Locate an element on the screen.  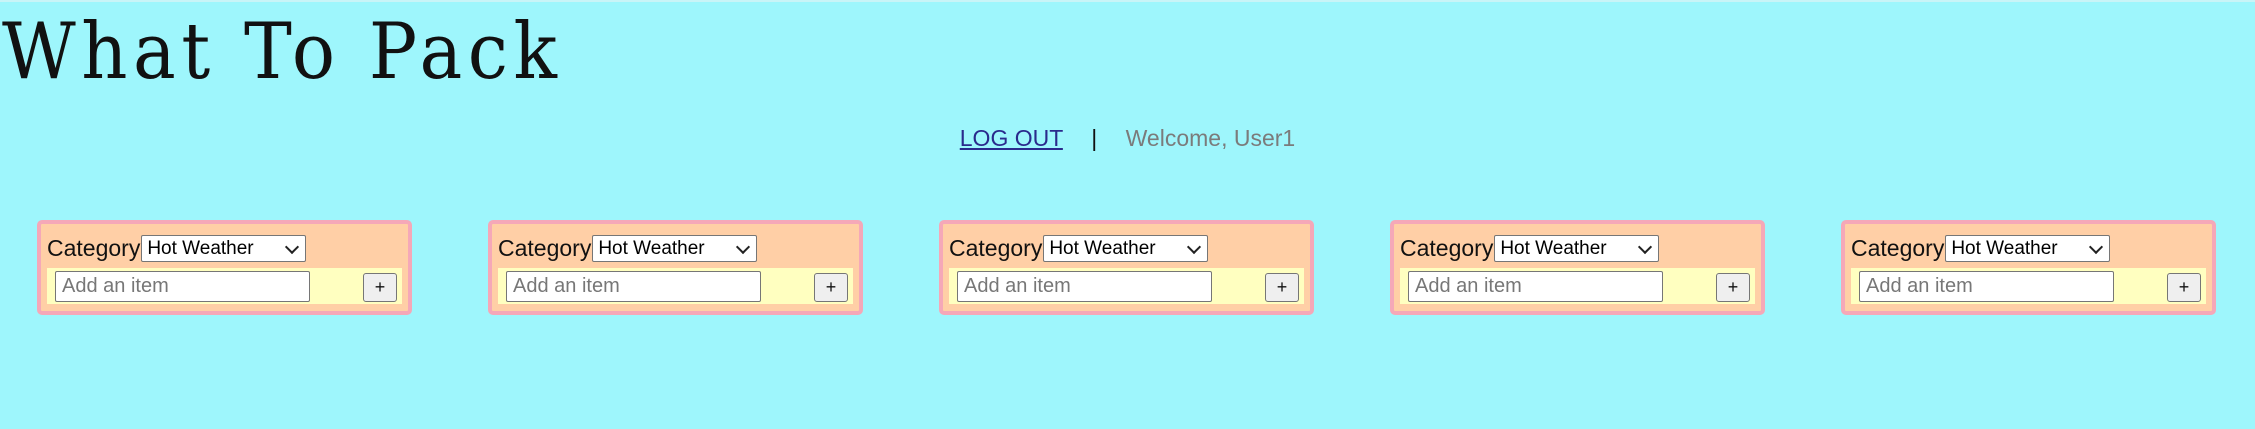
app-title: What To Pack is located at coordinates (282, 52).